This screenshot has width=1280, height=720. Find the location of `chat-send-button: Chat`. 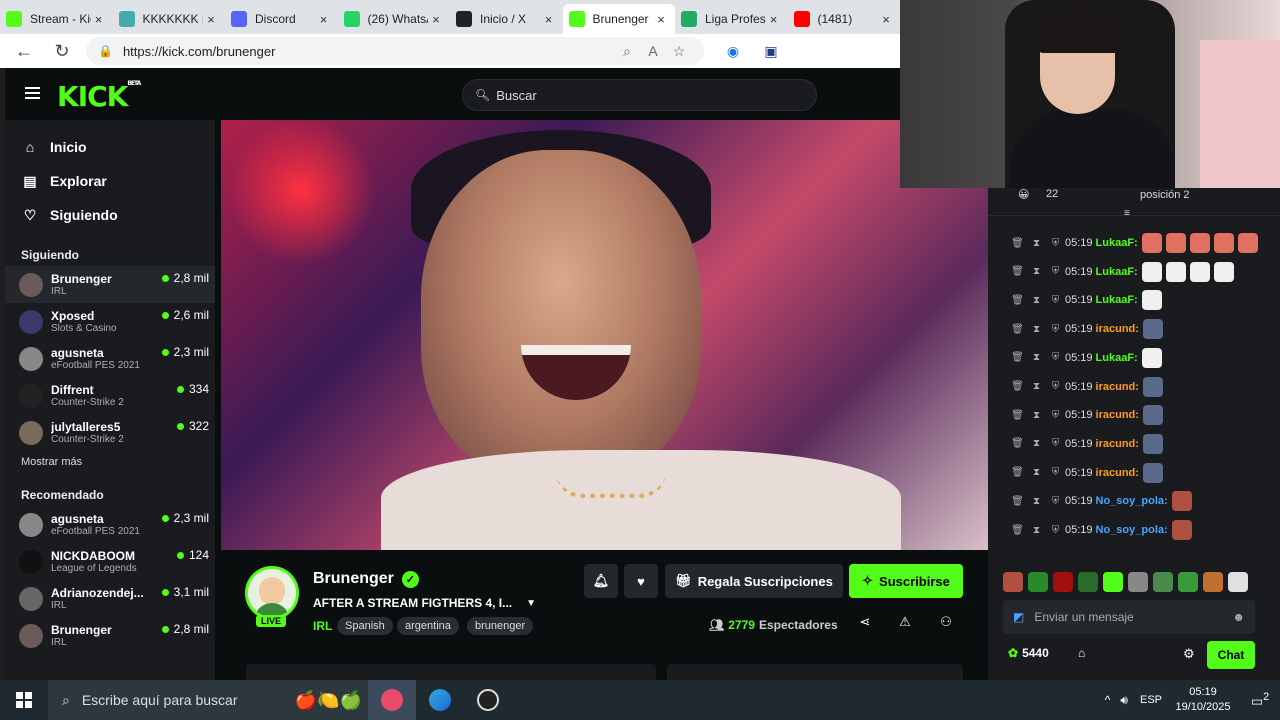

chat-send-button: Chat is located at coordinates (1231, 655).